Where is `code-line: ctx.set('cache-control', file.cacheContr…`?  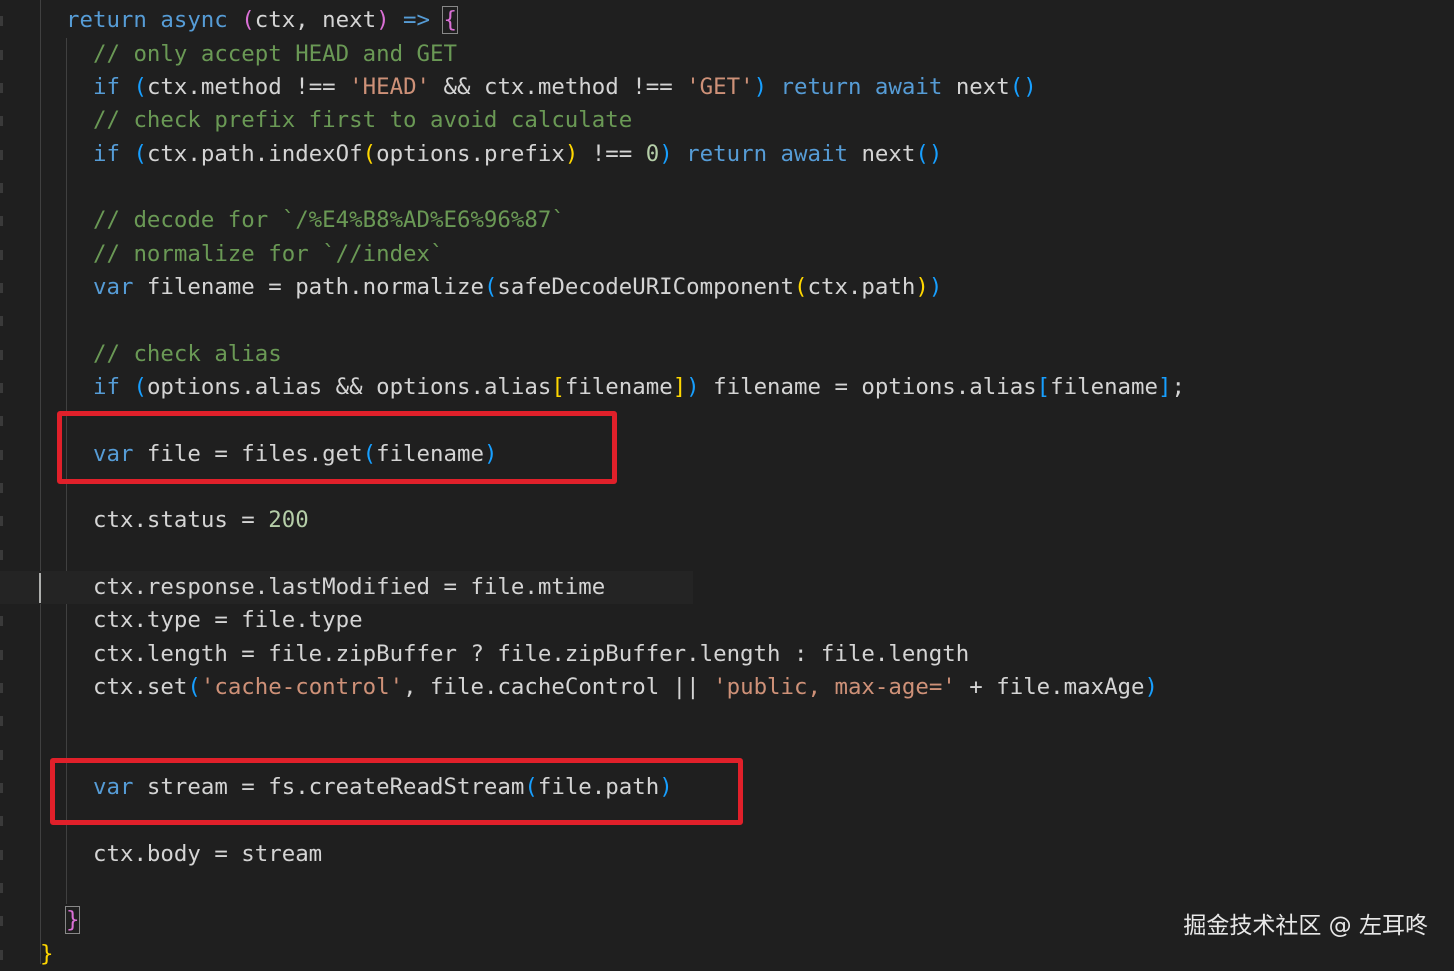
code-line: ctx.set('cache-control', file.cacheContr… is located at coordinates (579, 687).